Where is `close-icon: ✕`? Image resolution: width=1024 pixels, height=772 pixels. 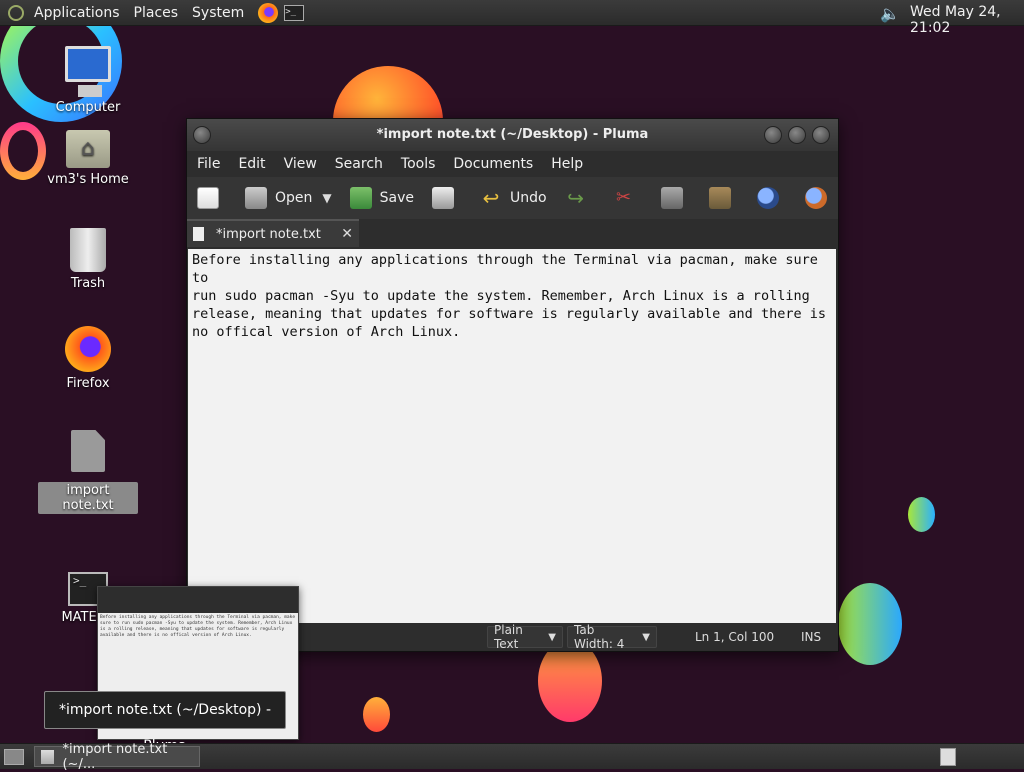 close-icon: ✕ is located at coordinates (347, 234).